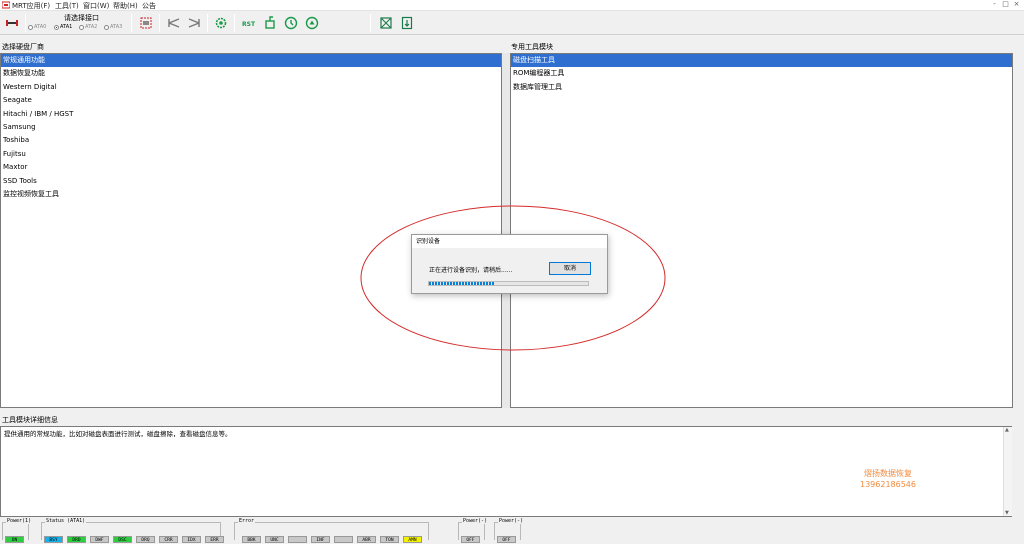  I want to click on list-item: Western Digital, so click(251, 87).